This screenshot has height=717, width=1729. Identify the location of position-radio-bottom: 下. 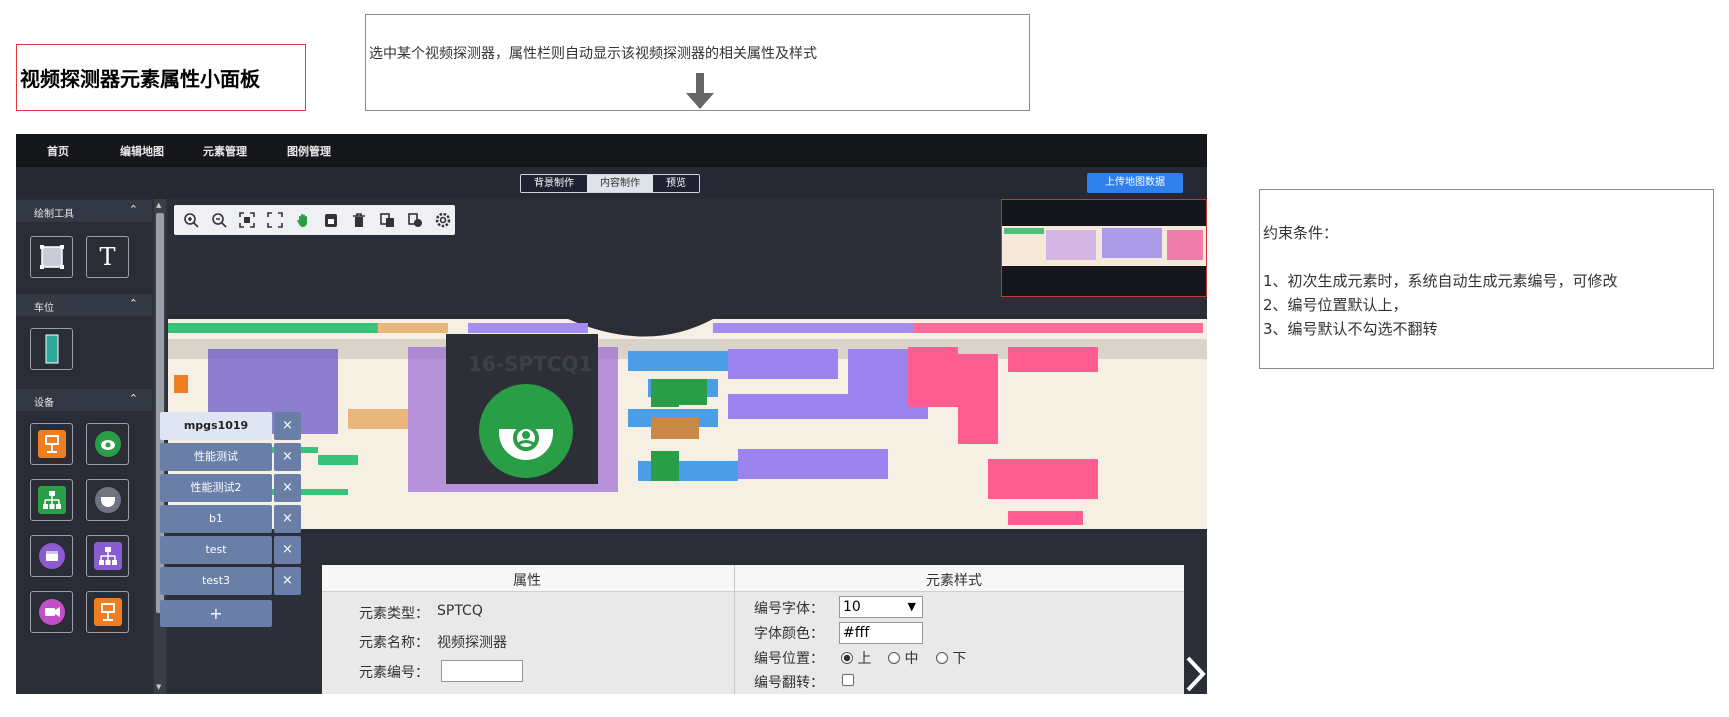
(951, 658).